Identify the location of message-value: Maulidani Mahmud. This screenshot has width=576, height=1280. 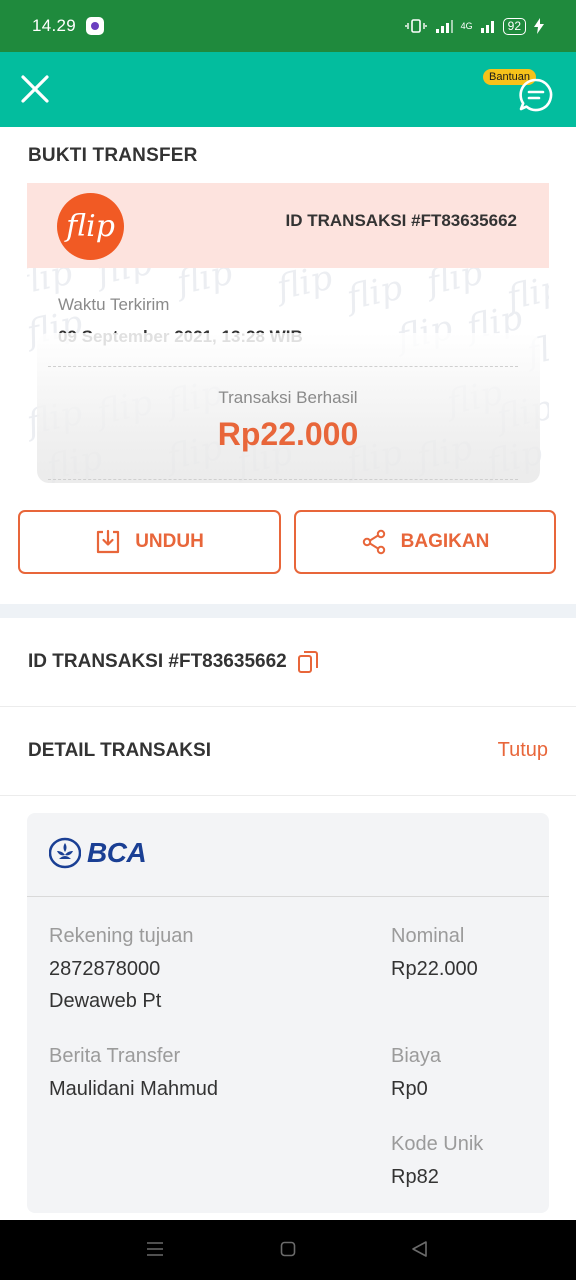
(133, 1089).